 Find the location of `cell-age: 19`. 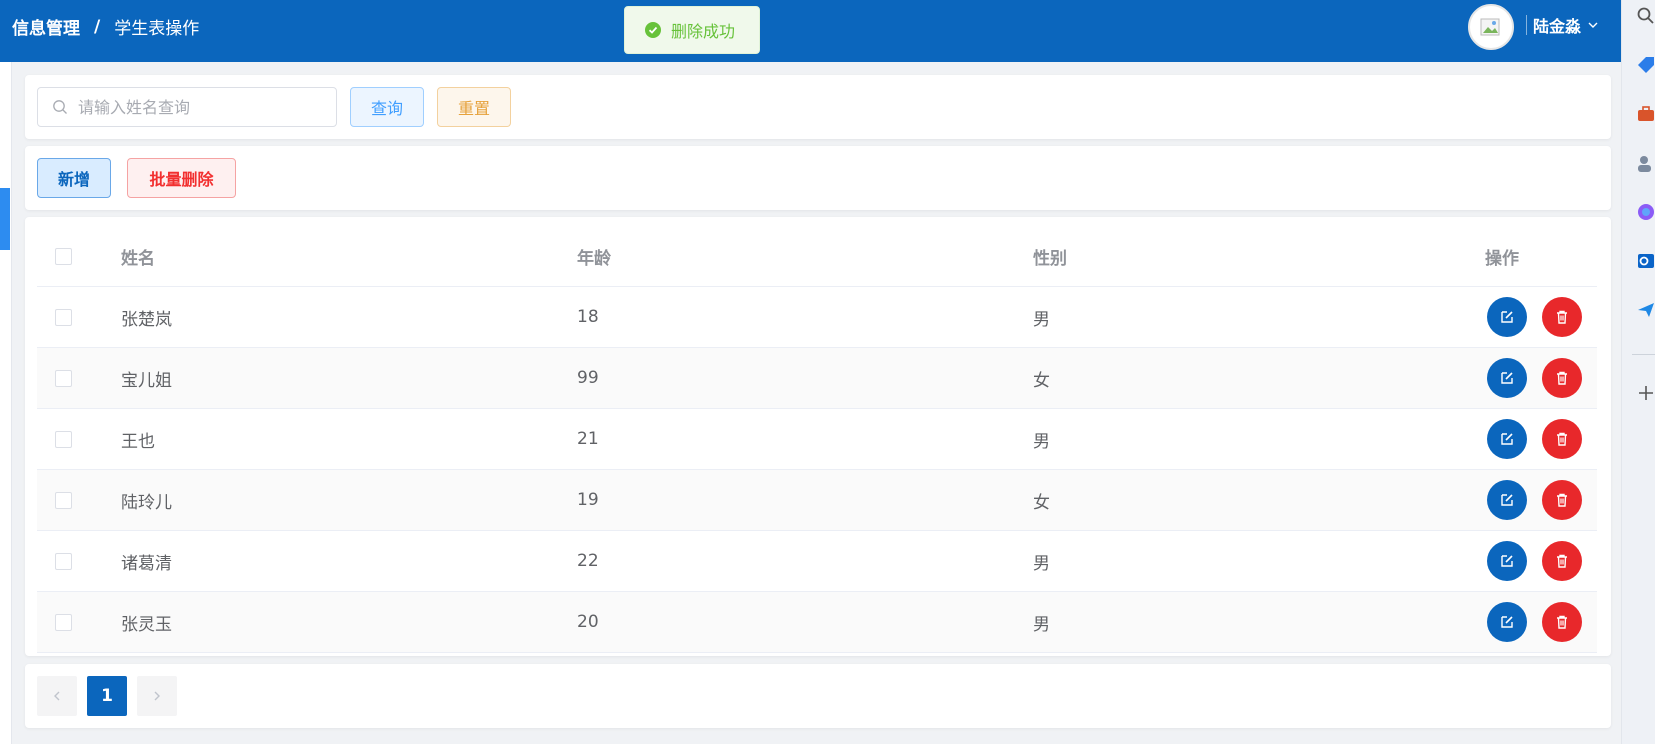

cell-age: 19 is located at coordinates (588, 500).